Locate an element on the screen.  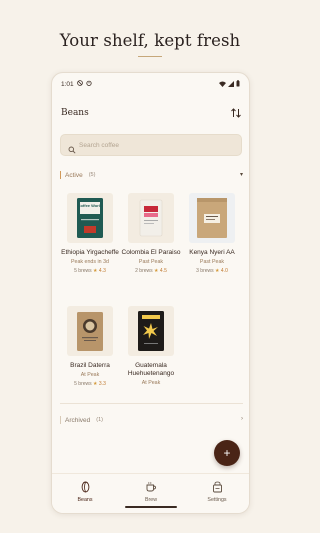
bean-card-brazil-daterra: Brazil Daterra At Peak 5 brews ★ 3.3 is located at coordinates (90, 346).